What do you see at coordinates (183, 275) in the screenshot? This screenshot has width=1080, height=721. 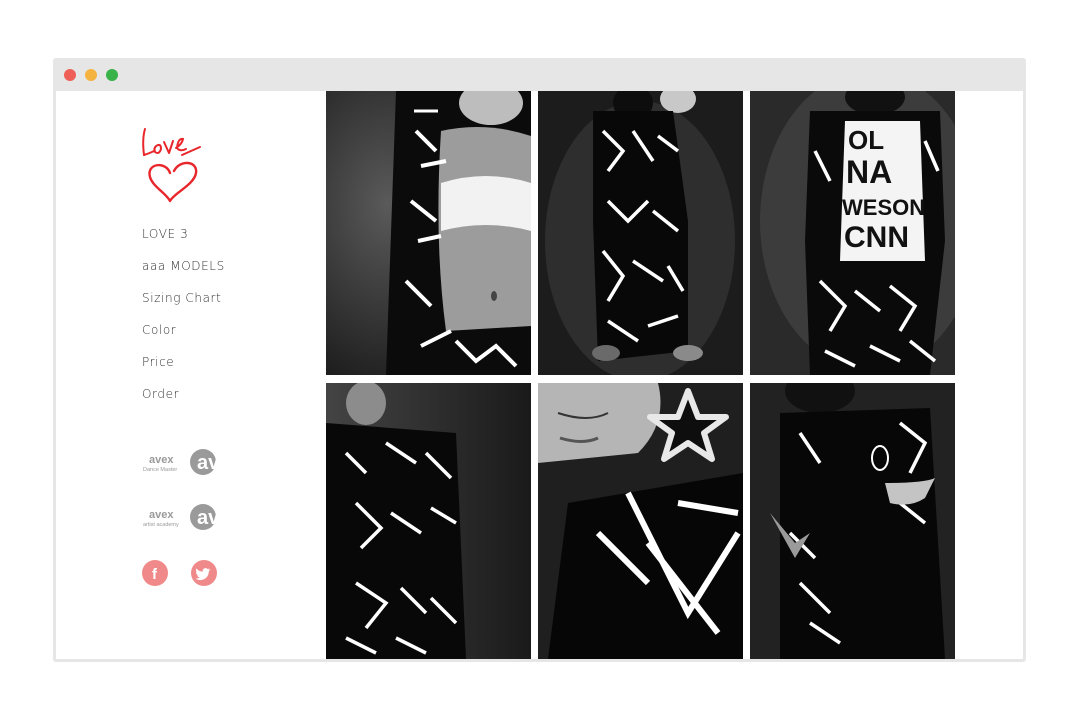 I see `nav-item-aaa-models: aaa MODELS` at bounding box center [183, 275].